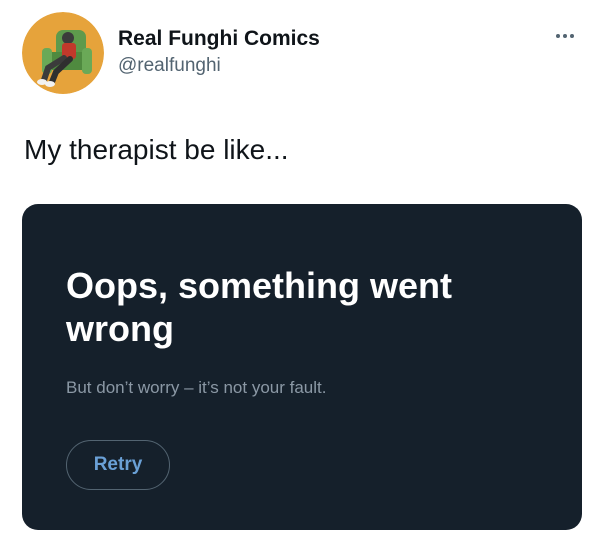 The image size is (600, 550). I want to click on retry-button: Retry, so click(118, 465).